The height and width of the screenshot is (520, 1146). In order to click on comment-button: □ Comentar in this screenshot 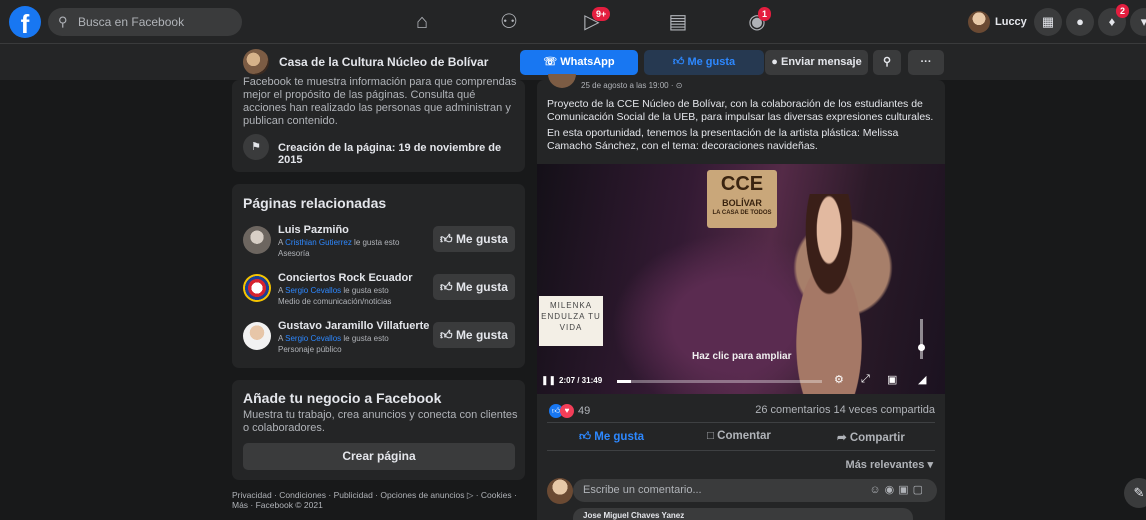, I will do `click(739, 436)`.